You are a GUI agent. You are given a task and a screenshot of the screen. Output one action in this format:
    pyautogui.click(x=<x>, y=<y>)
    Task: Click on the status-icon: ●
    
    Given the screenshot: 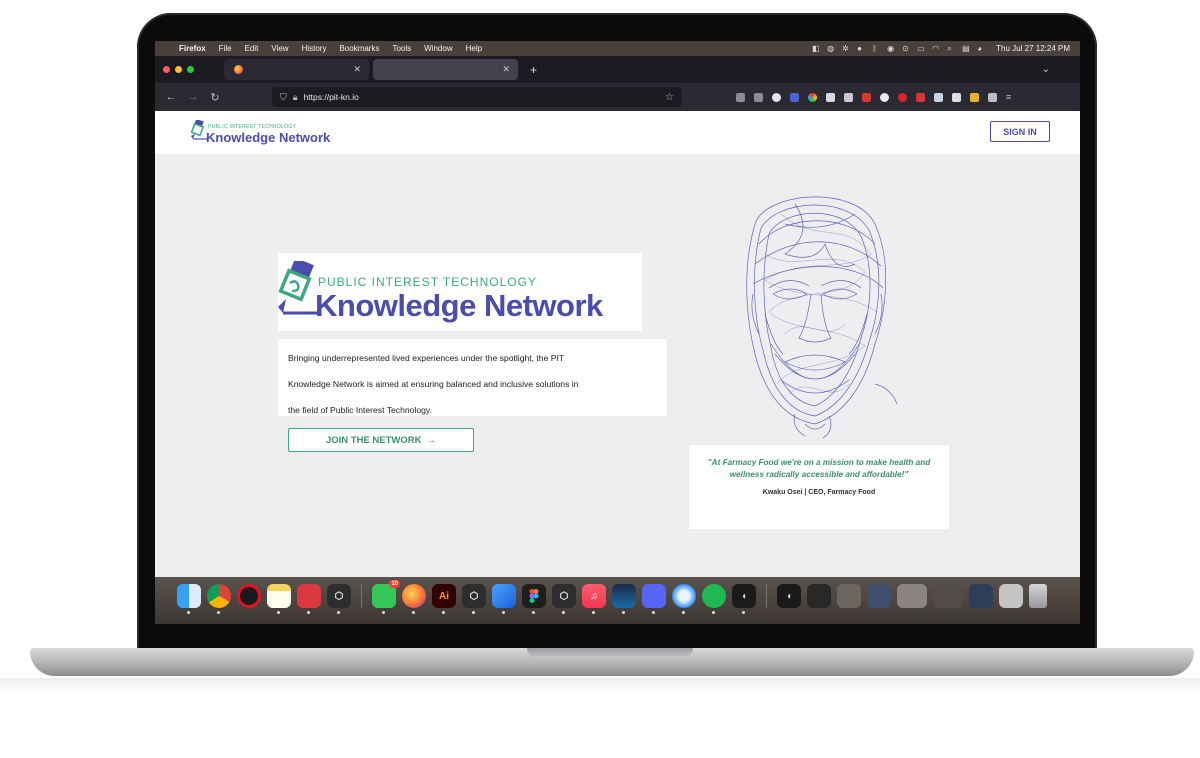 What is the action you would take?
    pyautogui.click(x=861, y=48)
    